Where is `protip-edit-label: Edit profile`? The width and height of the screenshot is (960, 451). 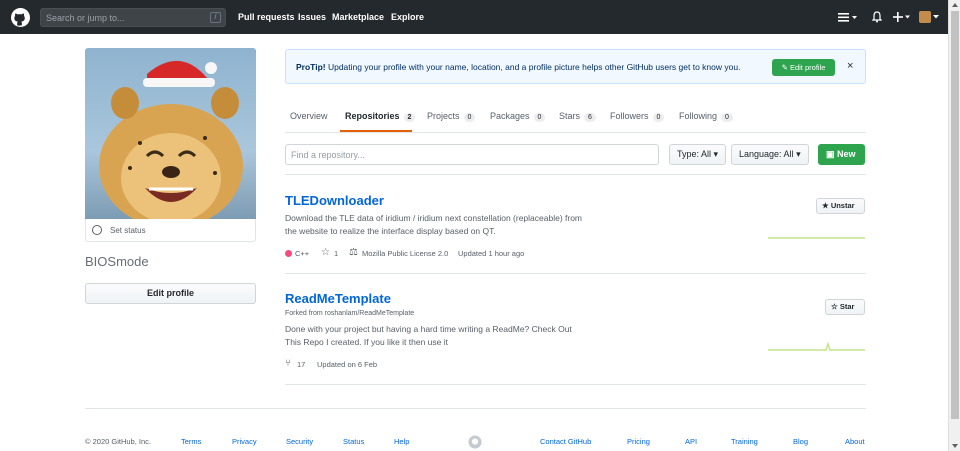
protip-edit-label: Edit profile is located at coordinates (807, 67).